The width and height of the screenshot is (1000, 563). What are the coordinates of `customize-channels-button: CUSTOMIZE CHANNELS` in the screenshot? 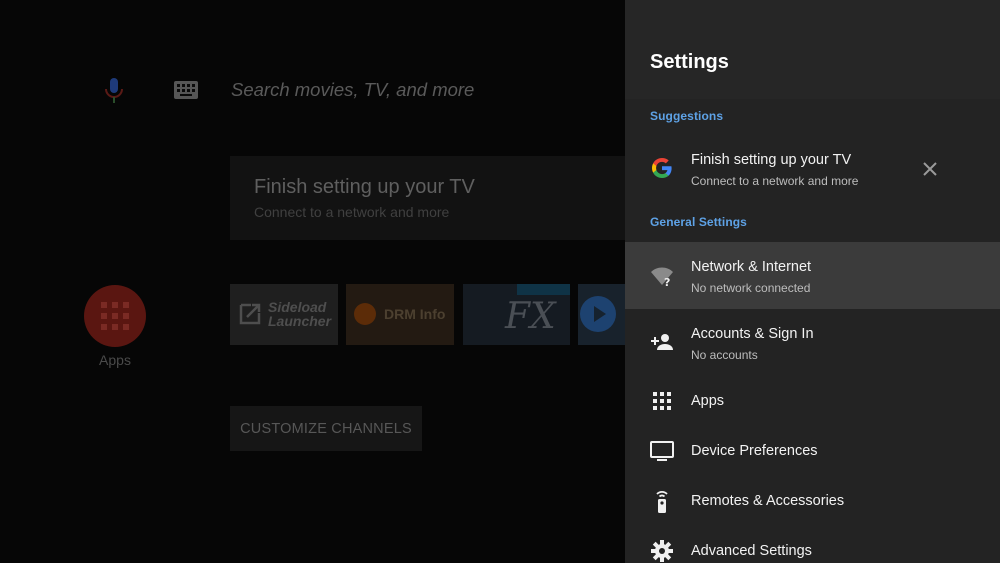 It's located at (326, 428).